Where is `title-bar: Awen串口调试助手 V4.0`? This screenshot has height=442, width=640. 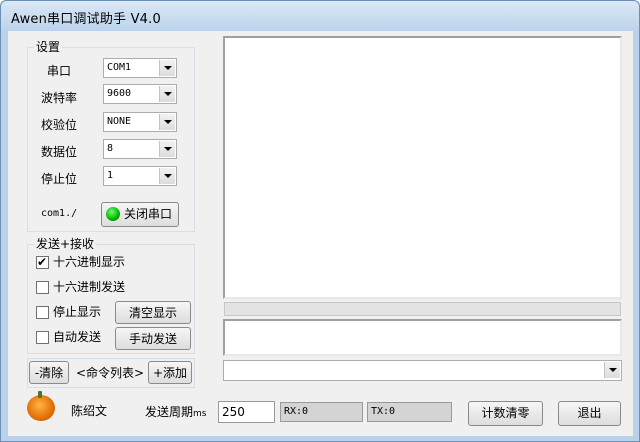
title-bar: Awen串口调试助手 V4.0 is located at coordinates (320, 16).